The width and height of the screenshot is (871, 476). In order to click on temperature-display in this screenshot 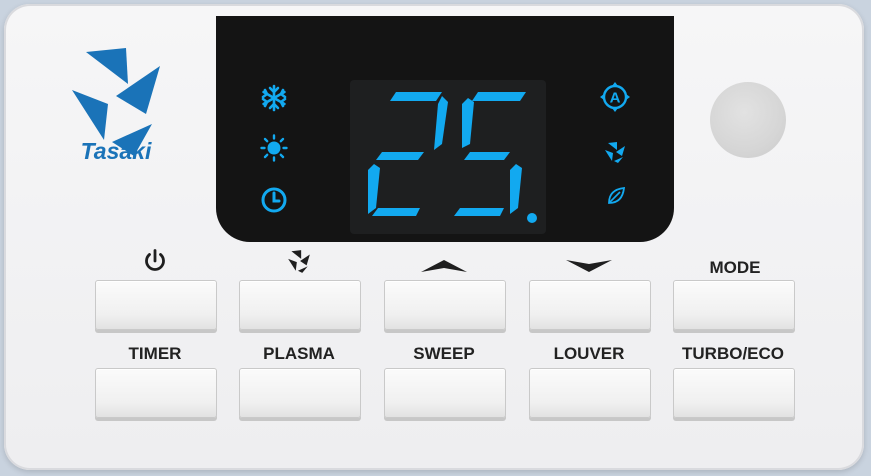, I will do `click(448, 157)`.